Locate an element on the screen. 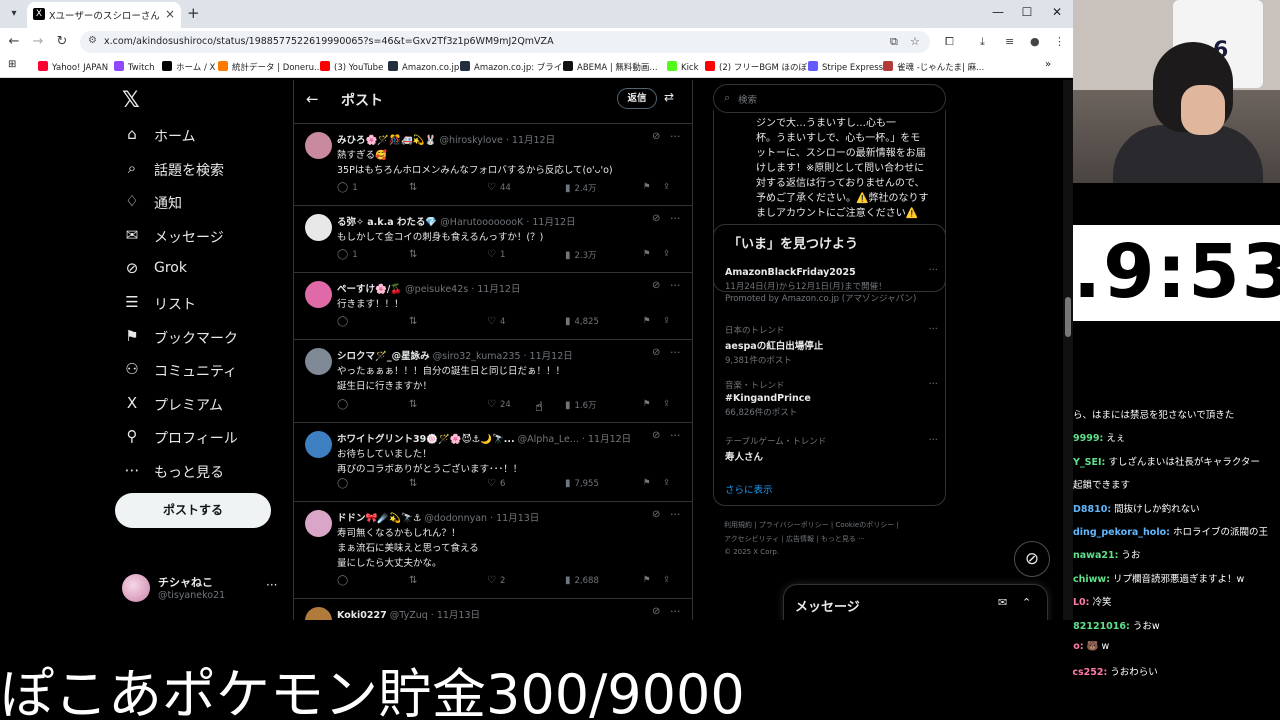 The height and width of the screenshot is (720, 1280). post-button: ポストする is located at coordinates (193, 510).